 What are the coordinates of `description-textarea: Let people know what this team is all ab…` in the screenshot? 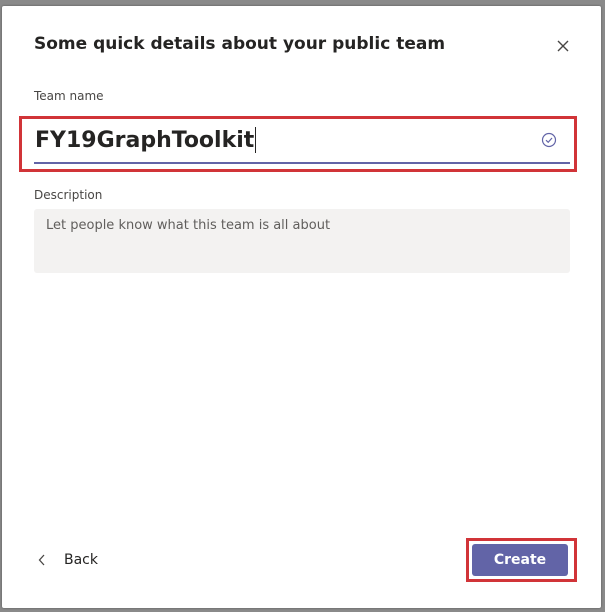 It's located at (302, 241).